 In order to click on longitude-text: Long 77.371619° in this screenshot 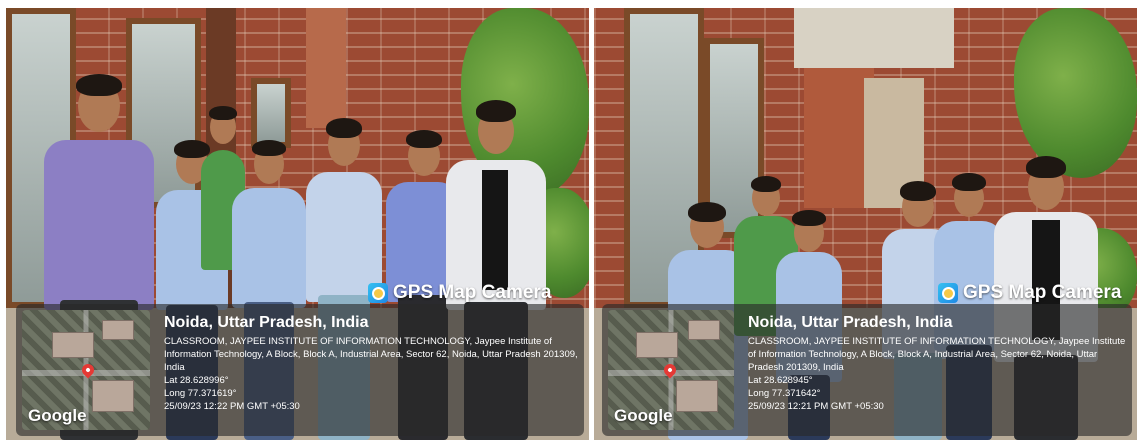, I will do `click(200, 393)`.